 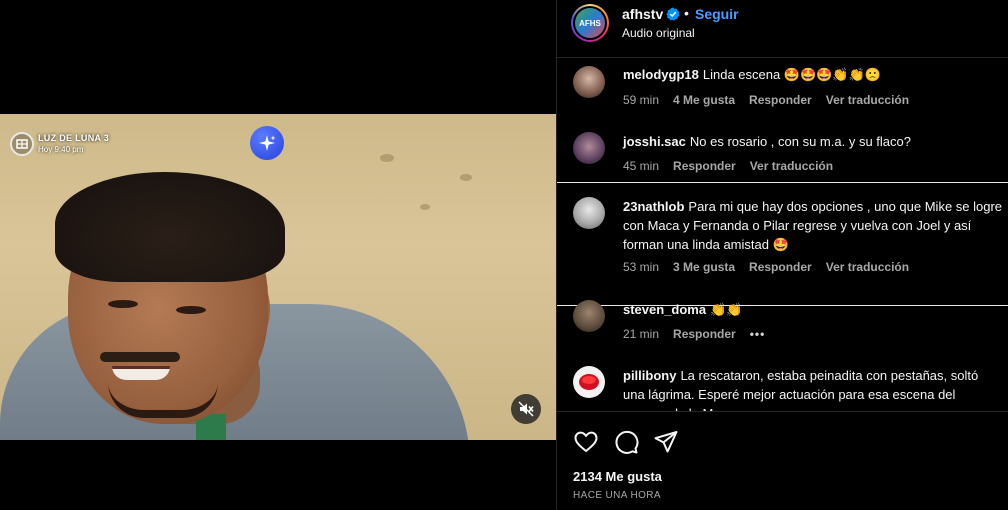 I want to click on sparkle-glyph, so click(x=267, y=143).